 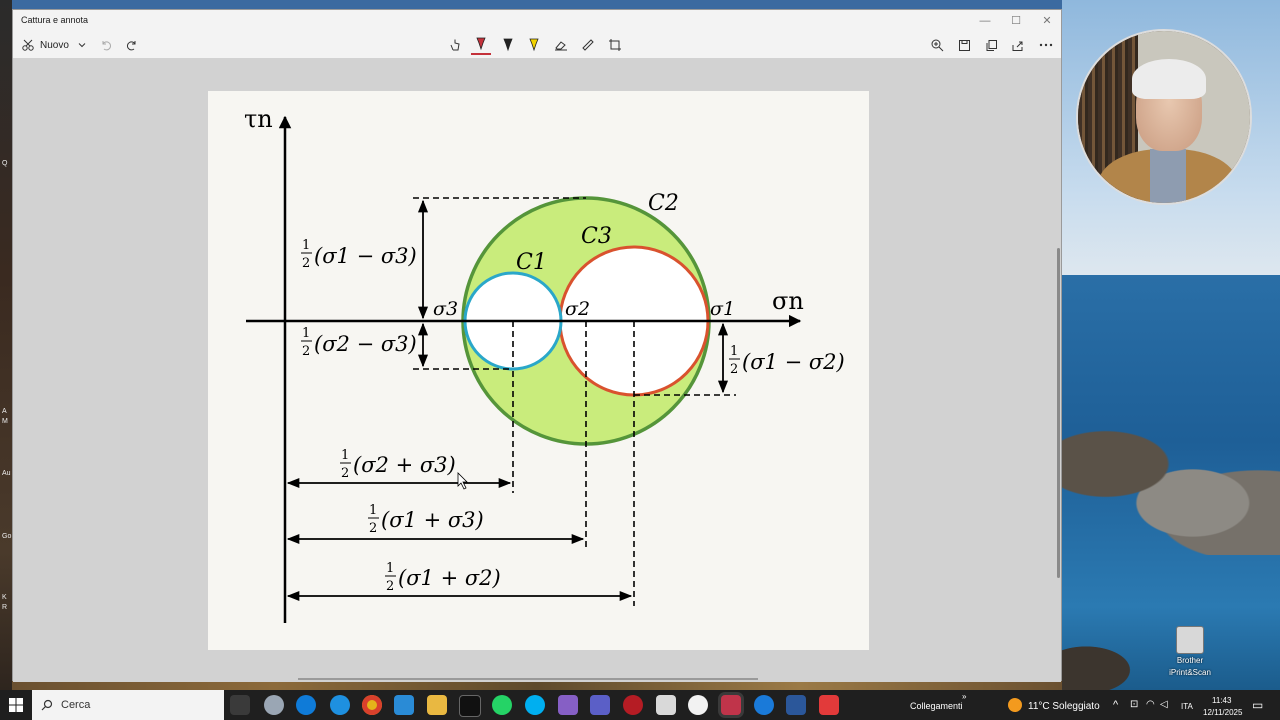 I want to click on links-expand-icon: », so click(x=964, y=696).